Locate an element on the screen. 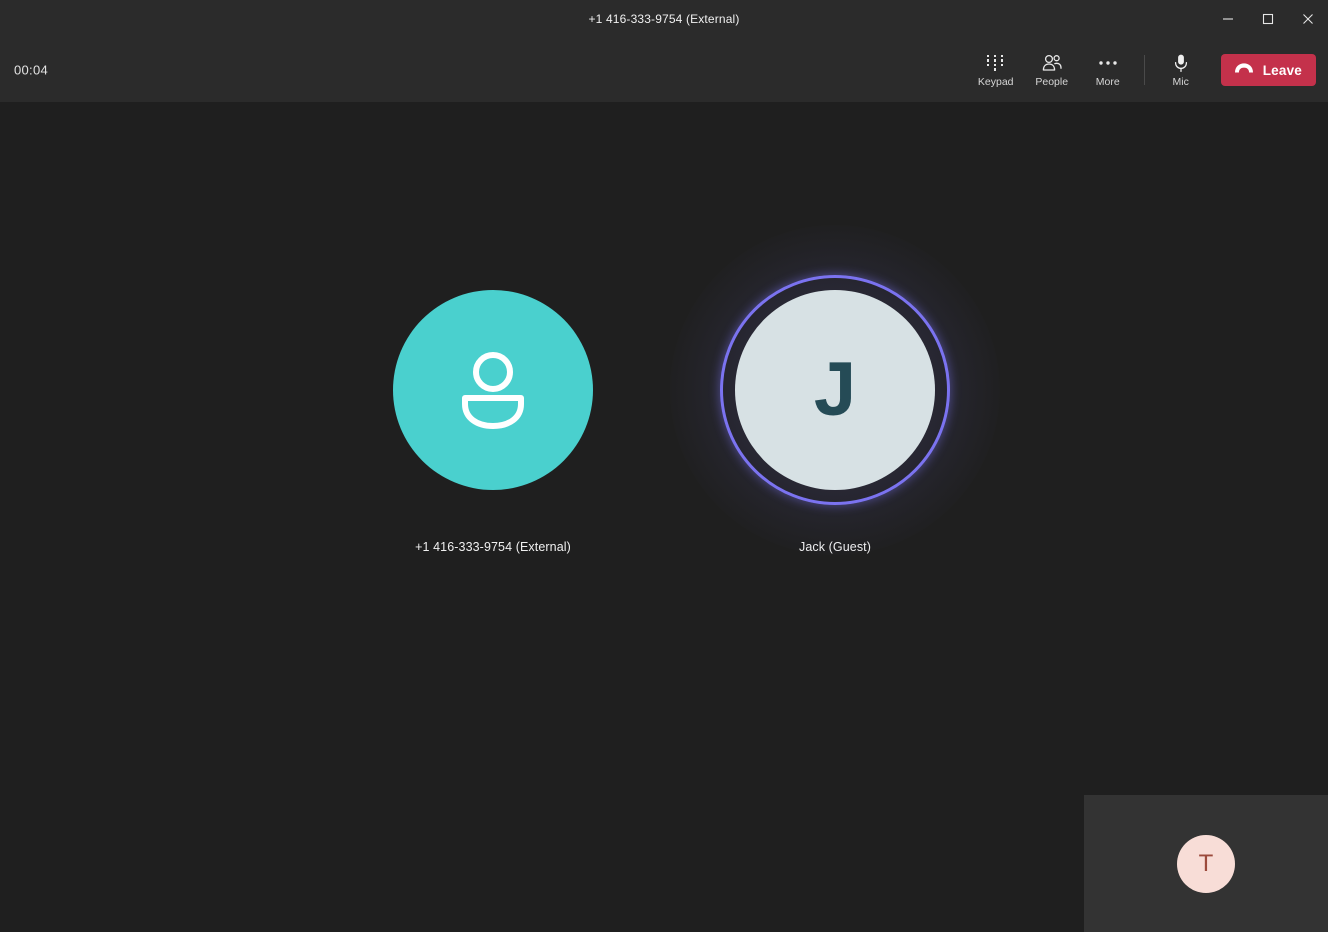  participant-name: Jack (Guest) is located at coordinates (835, 547).